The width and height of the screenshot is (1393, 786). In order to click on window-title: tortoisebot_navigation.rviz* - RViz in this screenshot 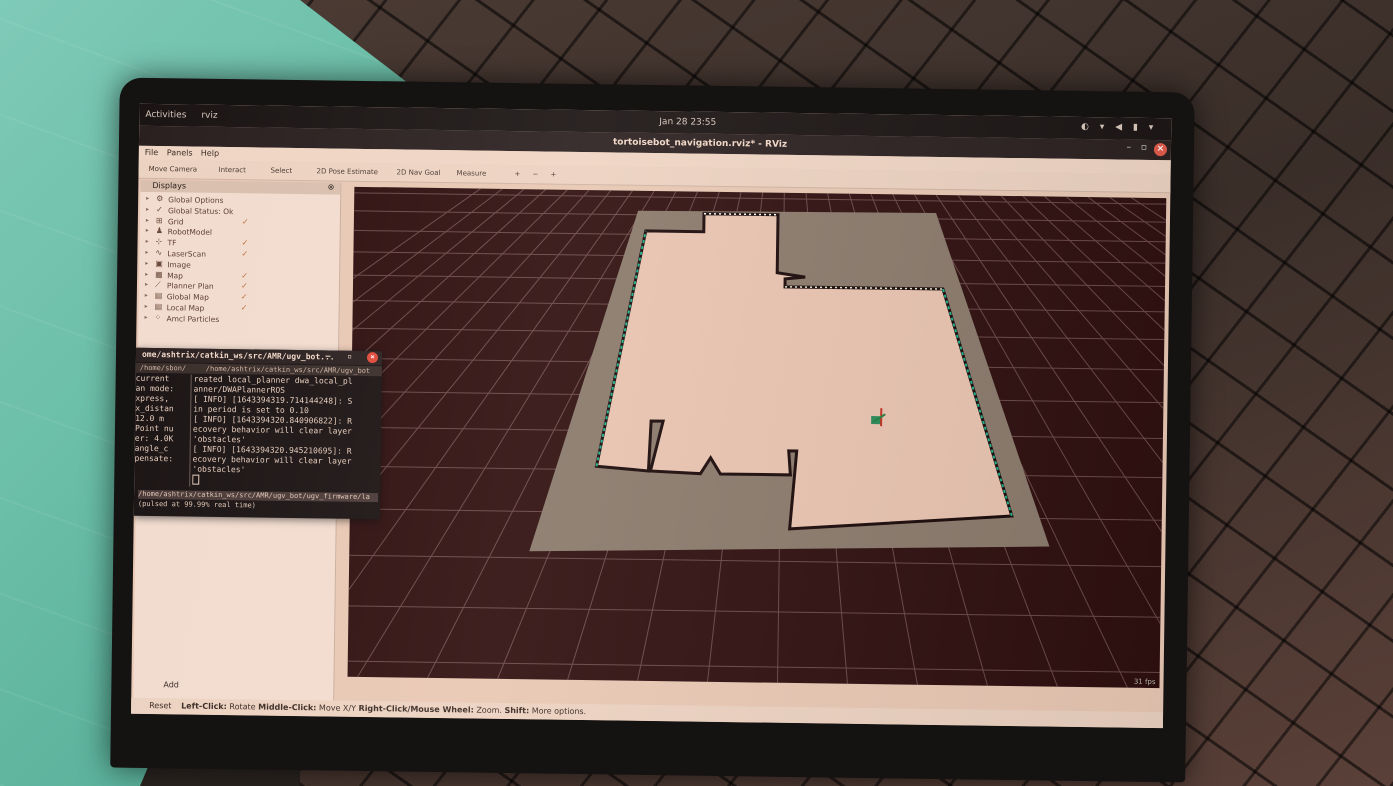, I will do `click(700, 143)`.